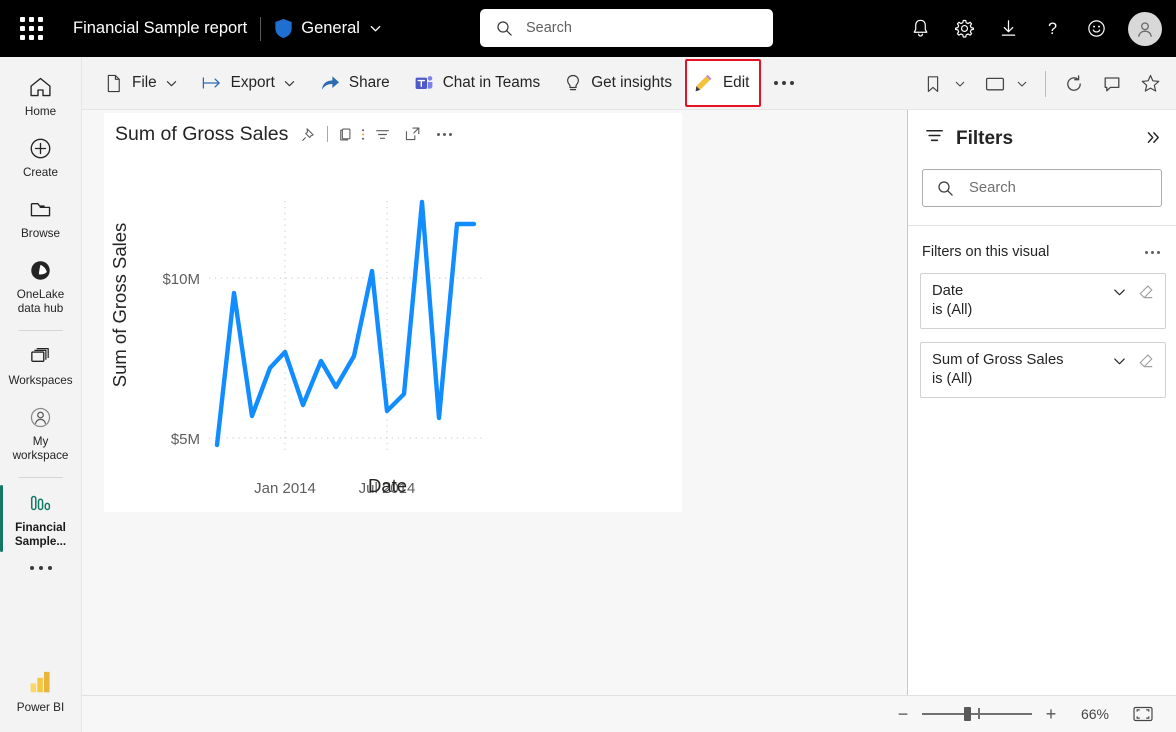 Image resolution: width=1176 pixels, height=732 pixels. Describe the element at coordinates (903, 714) in the screenshot. I see `zoom-out-button: −` at that location.